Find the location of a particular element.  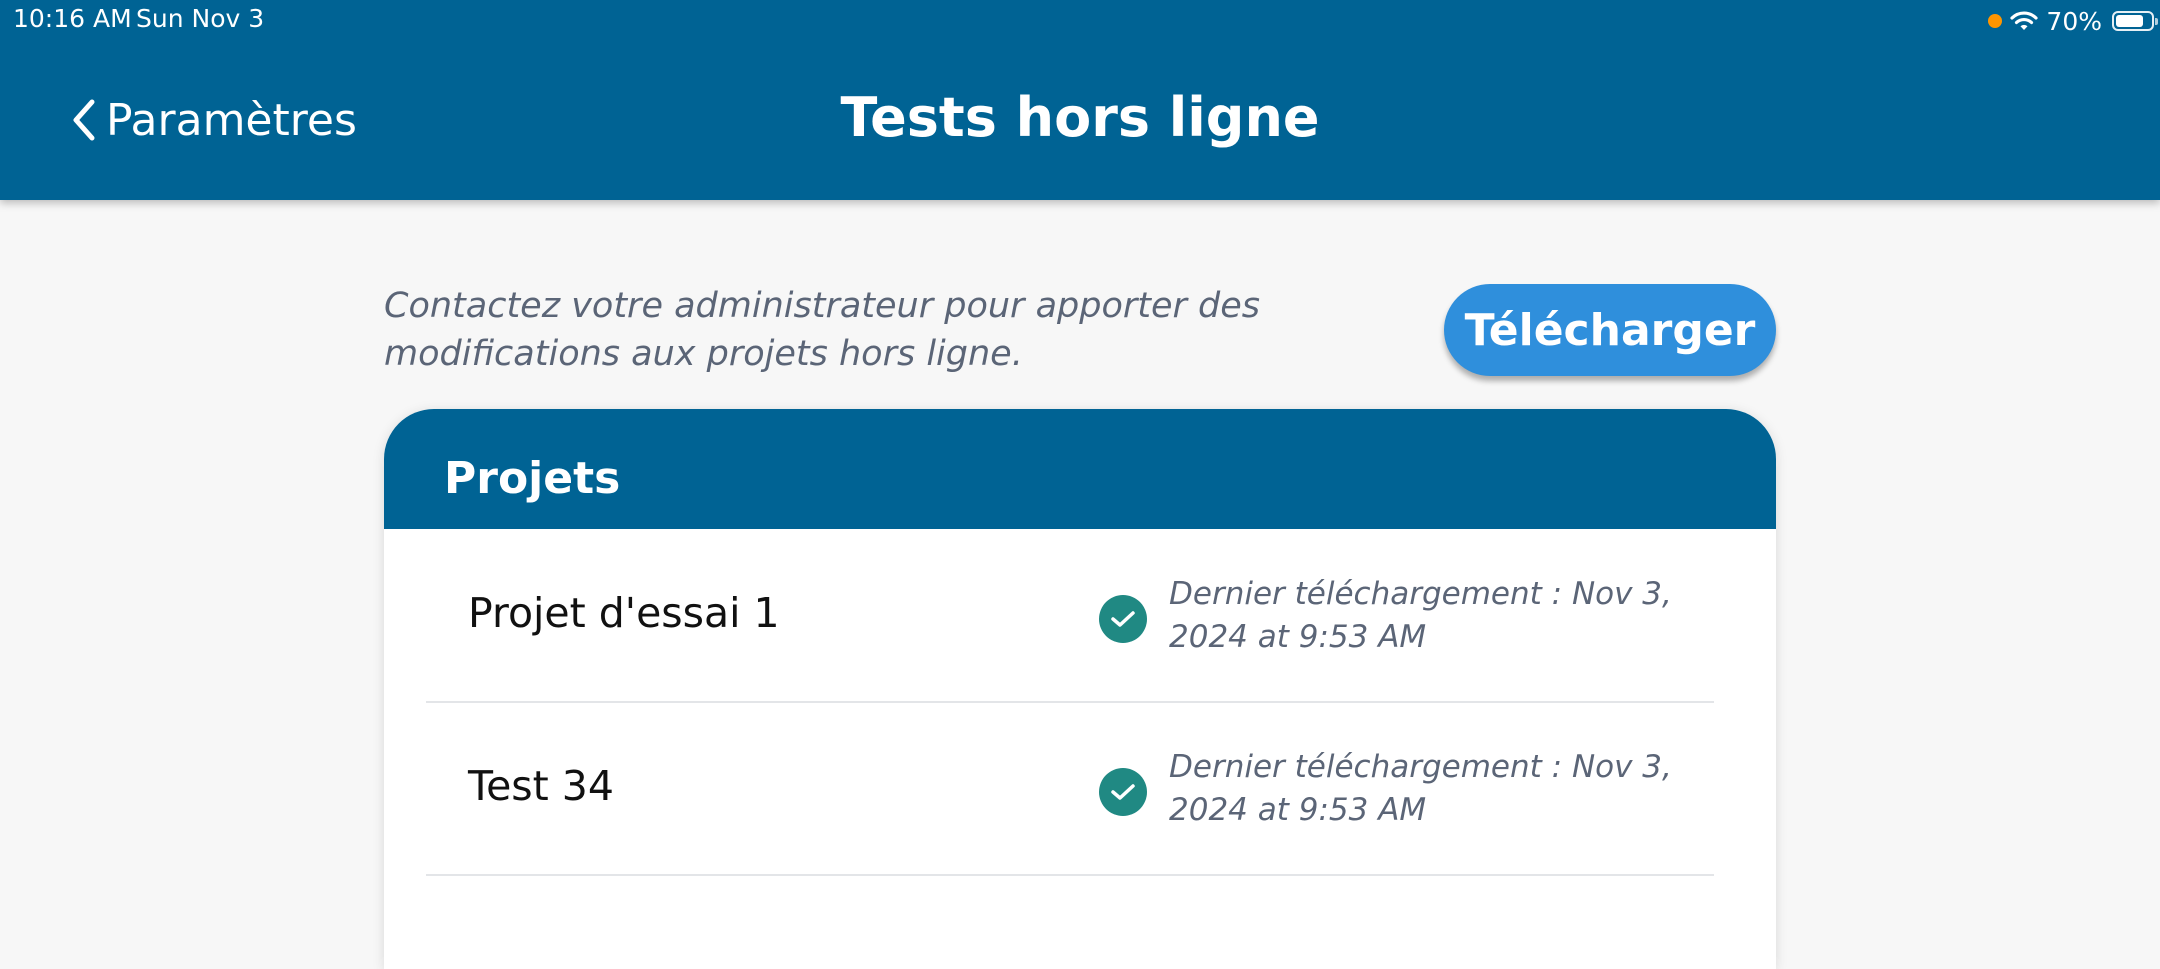

status-indicators: 70% is located at coordinates (2073, 21).